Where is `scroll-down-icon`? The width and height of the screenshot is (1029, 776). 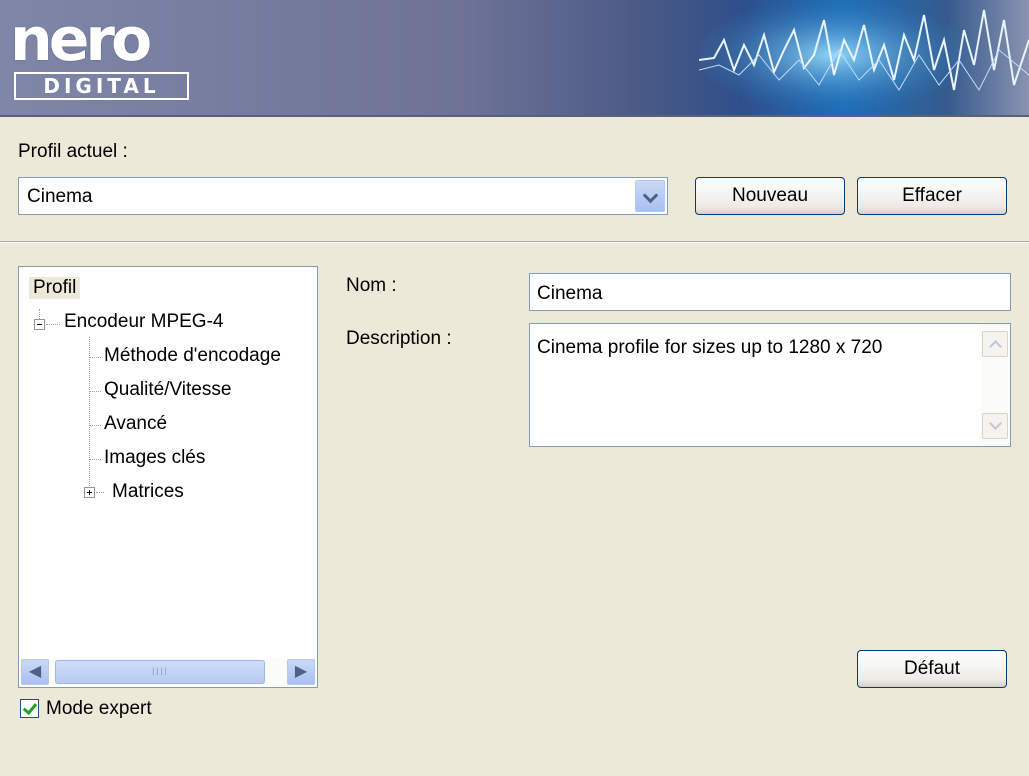
scroll-down-icon is located at coordinates (995, 426).